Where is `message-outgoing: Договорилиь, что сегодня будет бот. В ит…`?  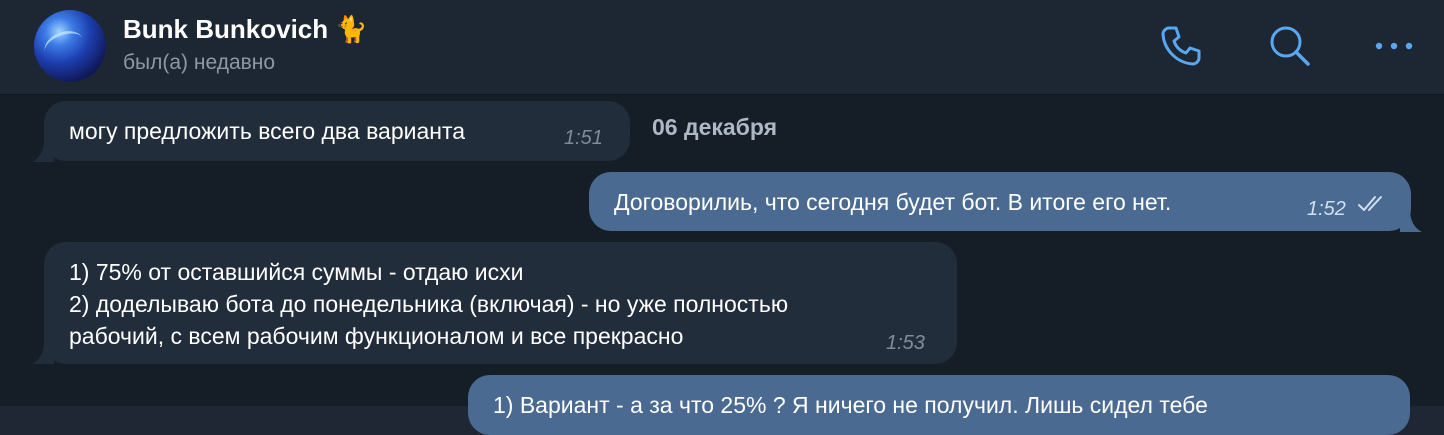
message-outgoing: Договорилиь, что сегодня будет бот. В ит… is located at coordinates (1000, 201).